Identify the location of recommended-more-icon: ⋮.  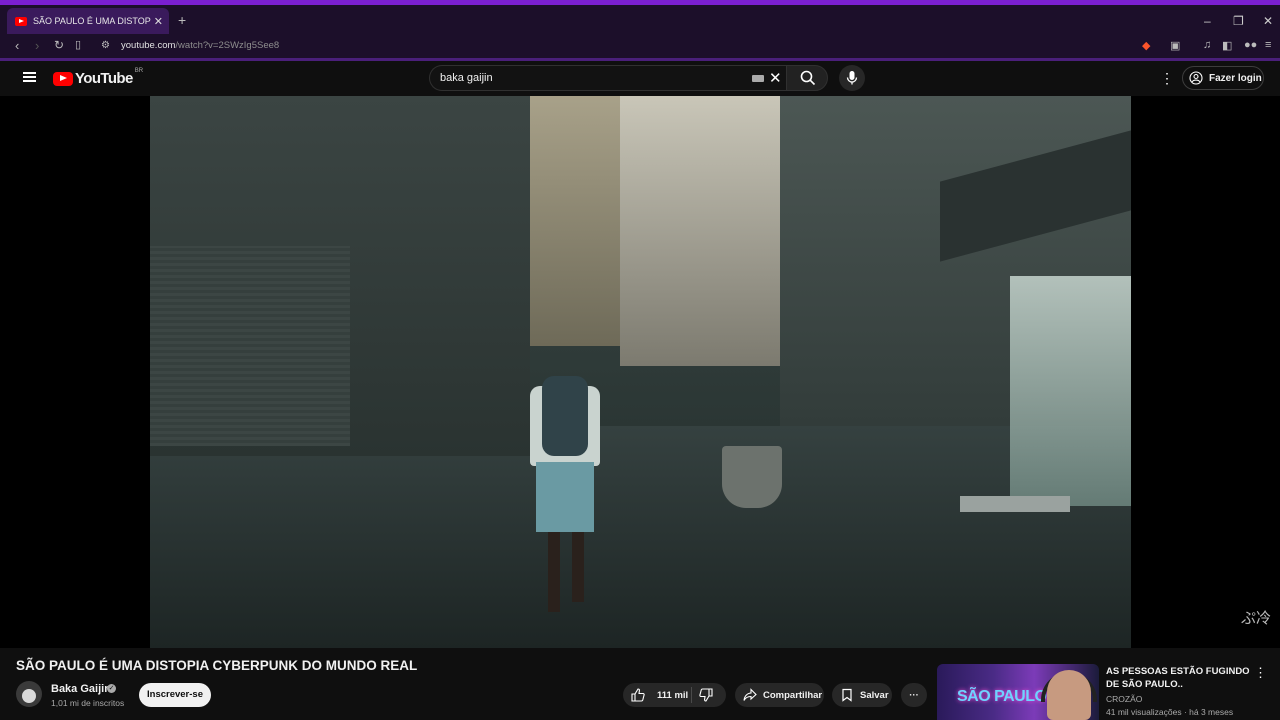
(1260, 673).